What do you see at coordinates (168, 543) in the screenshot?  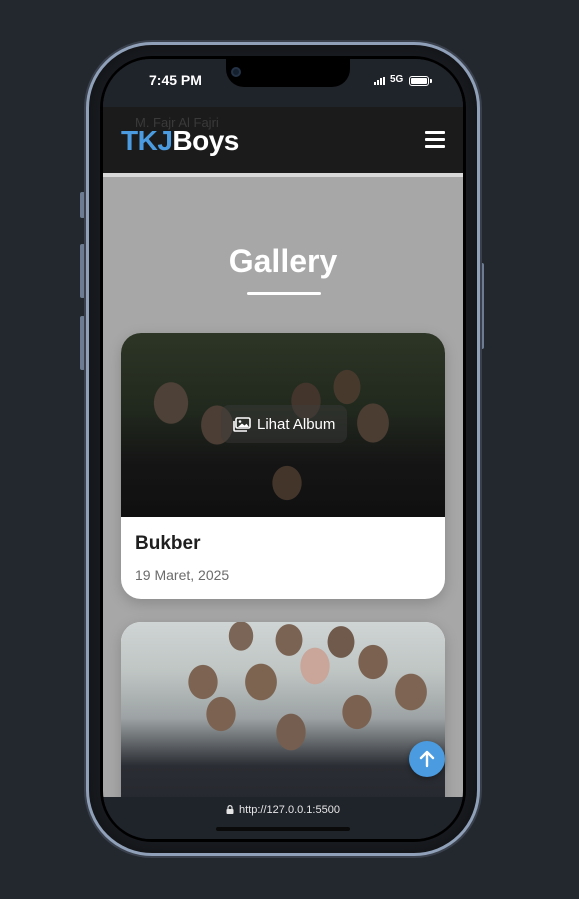 I see `album-title: Bukber` at bounding box center [168, 543].